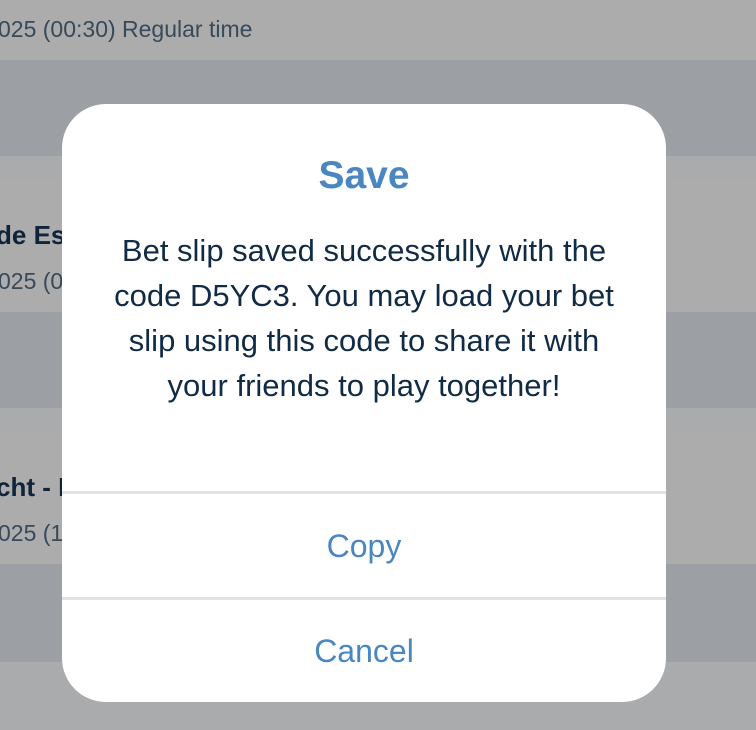 Image resolution: width=756 pixels, height=730 pixels. What do you see at coordinates (33, 235) in the screenshot?
I see `match-title-text: de Es` at bounding box center [33, 235].